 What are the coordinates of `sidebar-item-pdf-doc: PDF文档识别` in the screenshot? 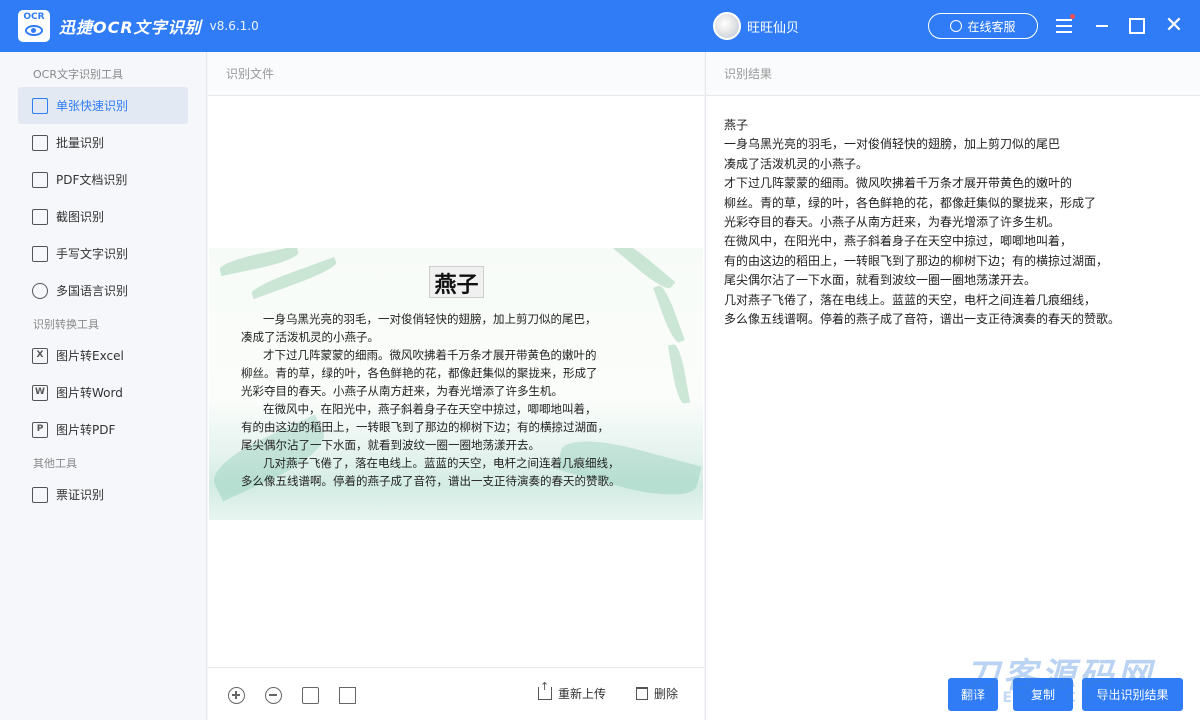 It's located at (103, 179).